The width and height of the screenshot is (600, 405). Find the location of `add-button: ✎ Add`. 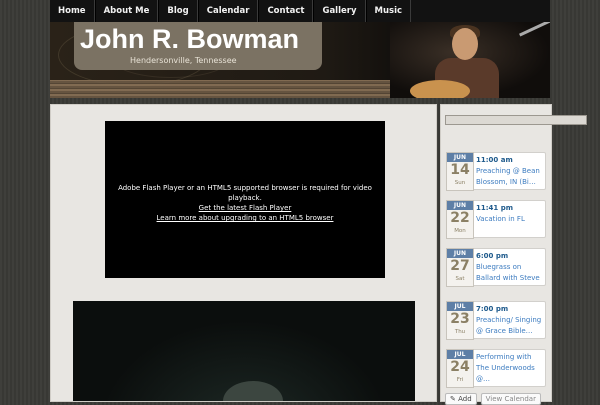

add-button: ✎ Add is located at coordinates (461, 399).